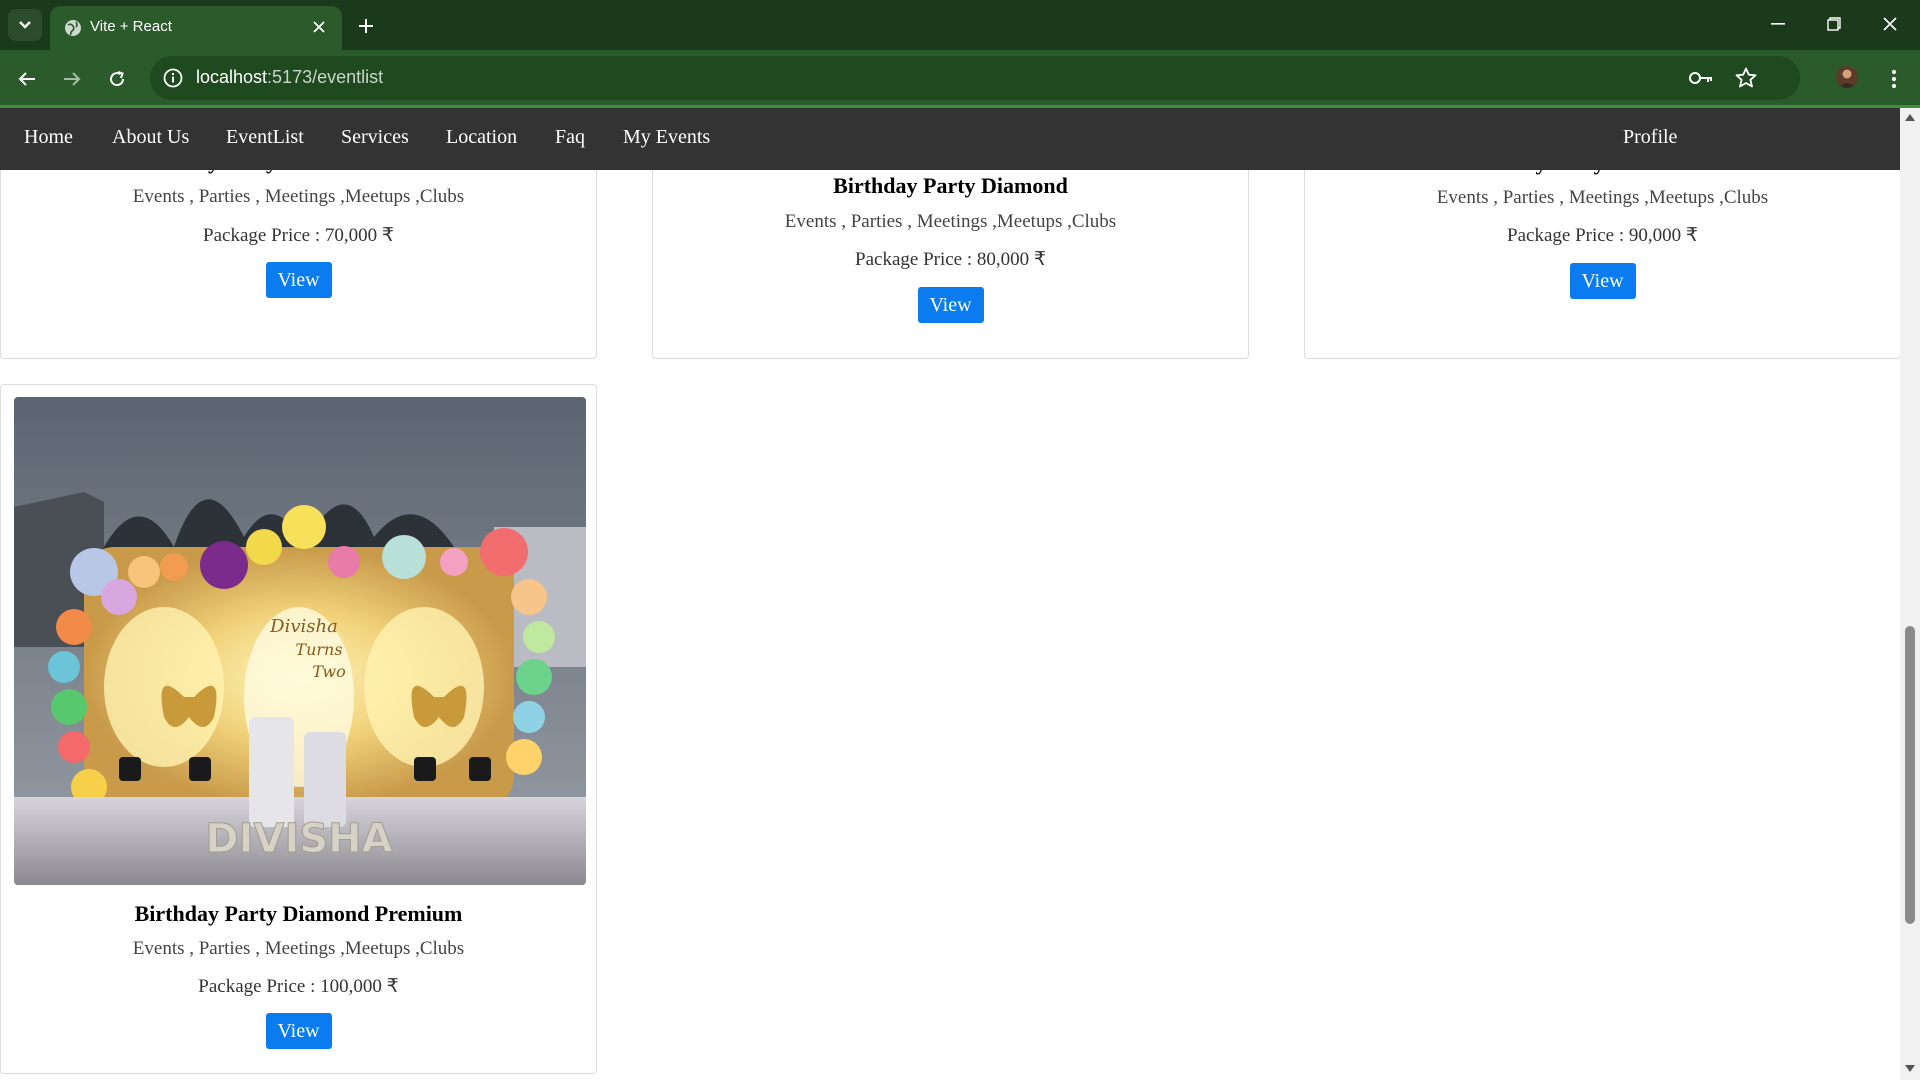  What do you see at coordinates (298, 986) in the screenshot?
I see `card-price: Package Price : 100,000 ₹` at bounding box center [298, 986].